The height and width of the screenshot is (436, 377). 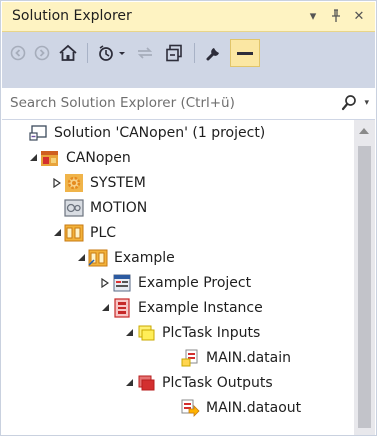 I want to click on tree-item-label: PLC, so click(x=103, y=232).